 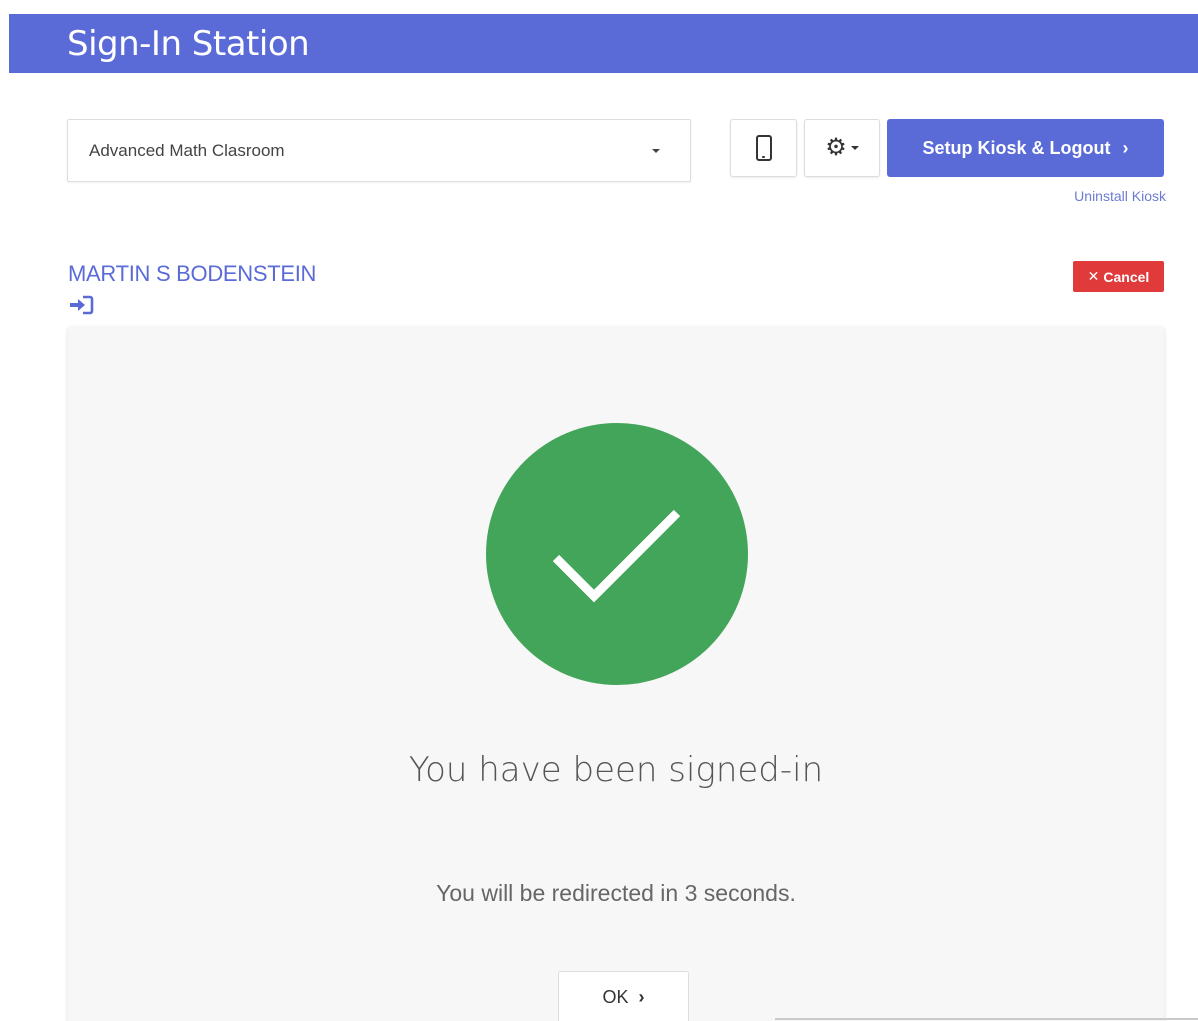 What do you see at coordinates (986, 1019) in the screenshot?
I see `divider` at bounding box center [986, 1019].